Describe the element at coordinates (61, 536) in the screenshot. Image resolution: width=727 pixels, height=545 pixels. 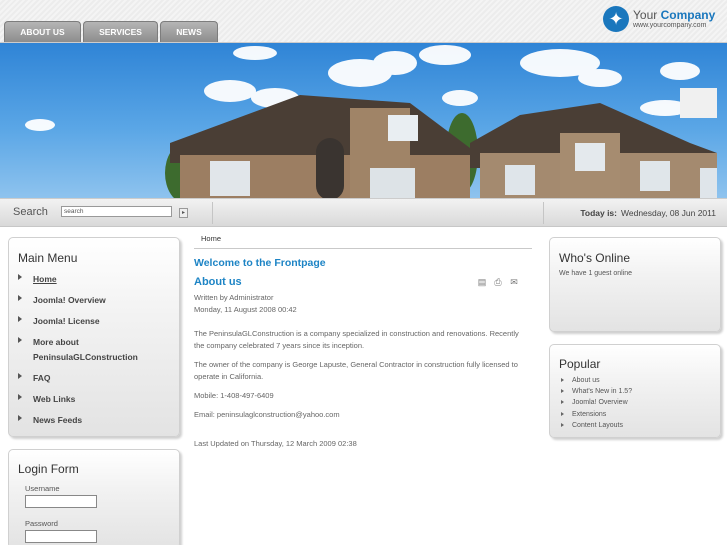
I see `password-input` at that location.